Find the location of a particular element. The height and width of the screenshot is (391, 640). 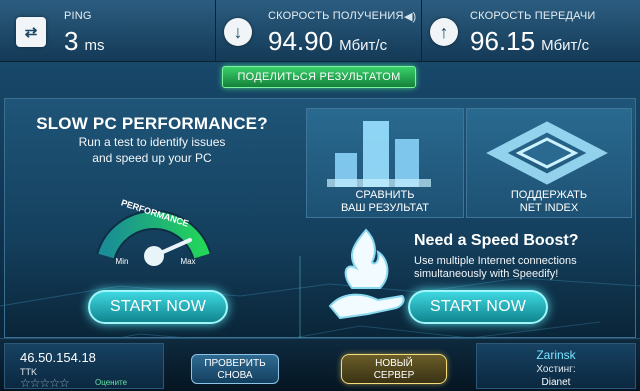

upload-stat: ↑ СКОРОСТЬ ПЕРЕДАЧИ 96.15 Мбит/с is located at coordinates (531, 31).